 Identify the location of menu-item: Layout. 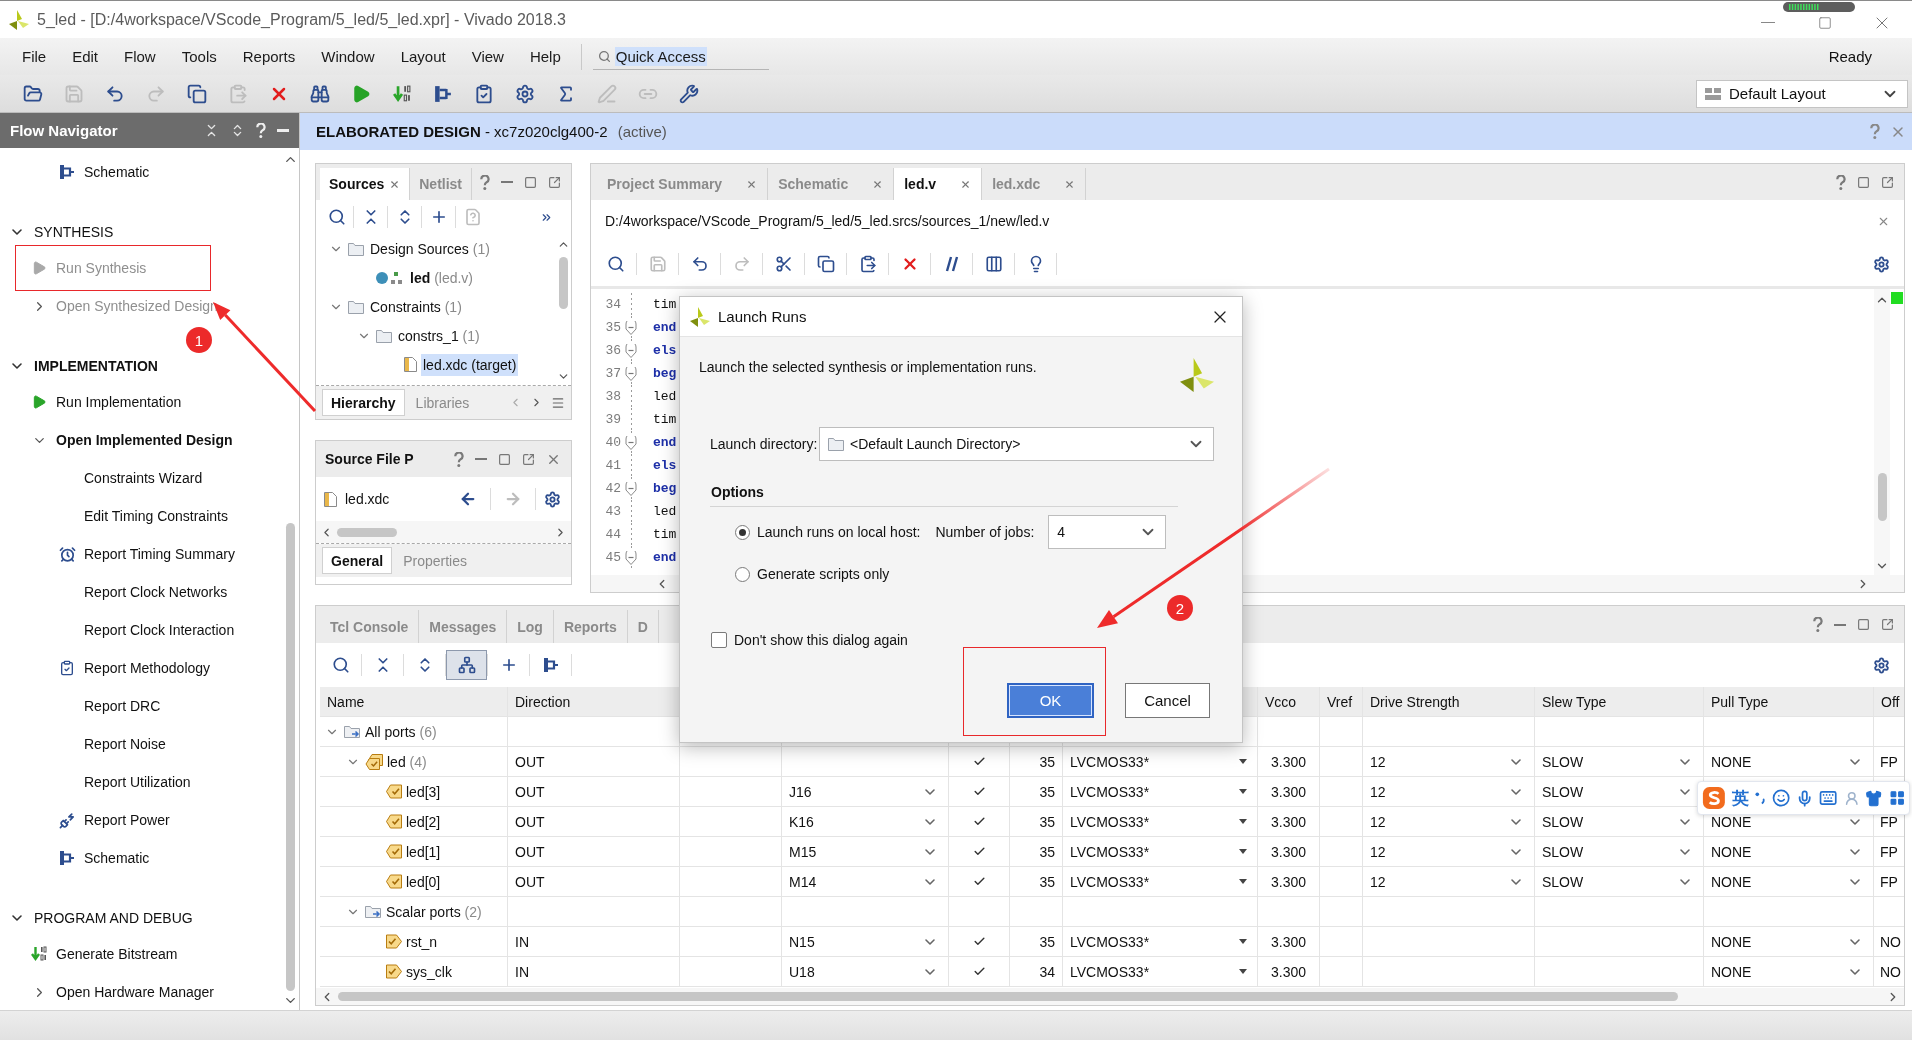
(423, 56).